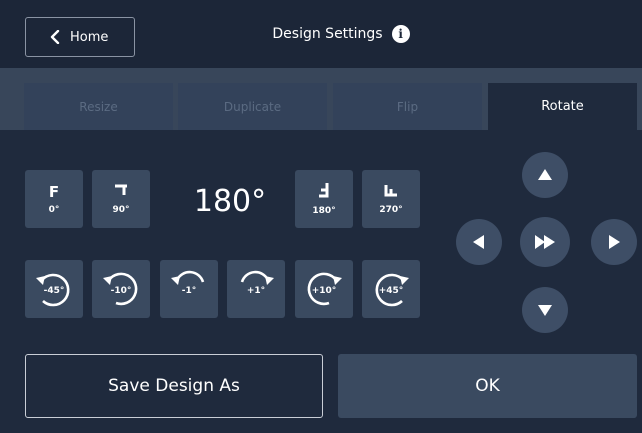  What do you see at coordinates (324, 211) in the screenshot?
I see `rotate-180-label: 180°` at bounding box center [324, 211].